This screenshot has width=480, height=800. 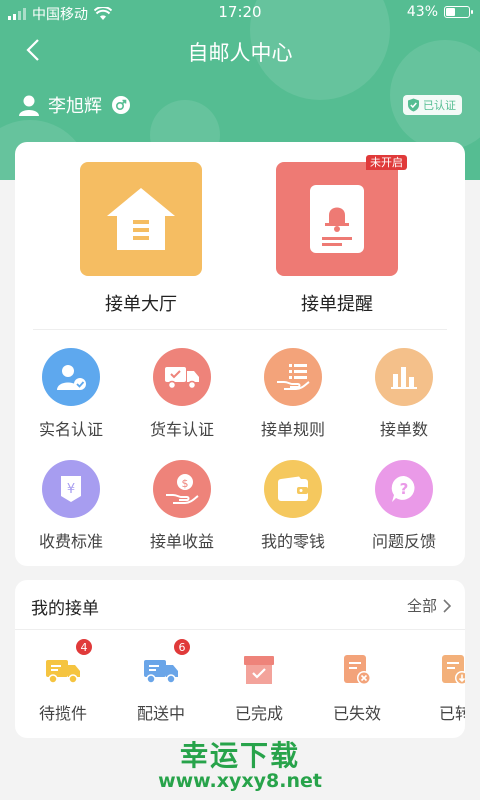 What do you see at coordinates (121, 105) in the screenshot?
I see `male-icon` at bounding box center [121, 105].